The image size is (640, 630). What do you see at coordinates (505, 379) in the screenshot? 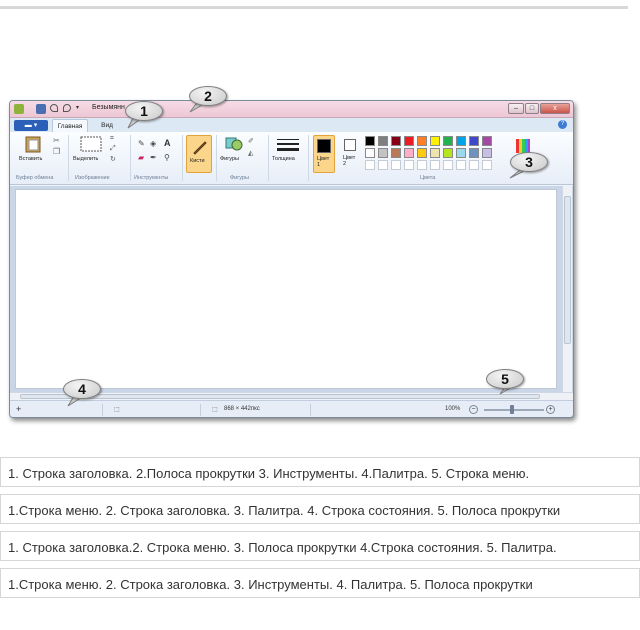
I see `callout-5: 5` at bounding box center [505, 379].